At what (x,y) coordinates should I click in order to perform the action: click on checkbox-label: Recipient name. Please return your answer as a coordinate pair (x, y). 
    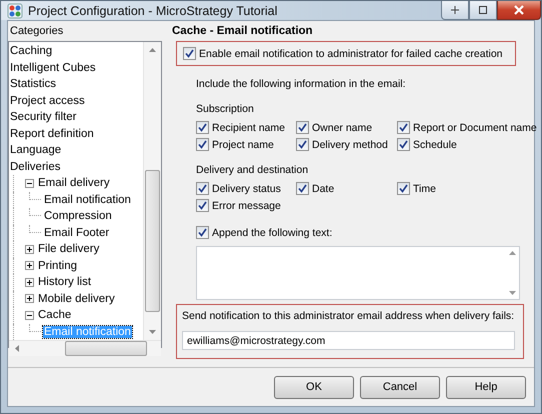
    Looking at the image, I should click on (248, 128).